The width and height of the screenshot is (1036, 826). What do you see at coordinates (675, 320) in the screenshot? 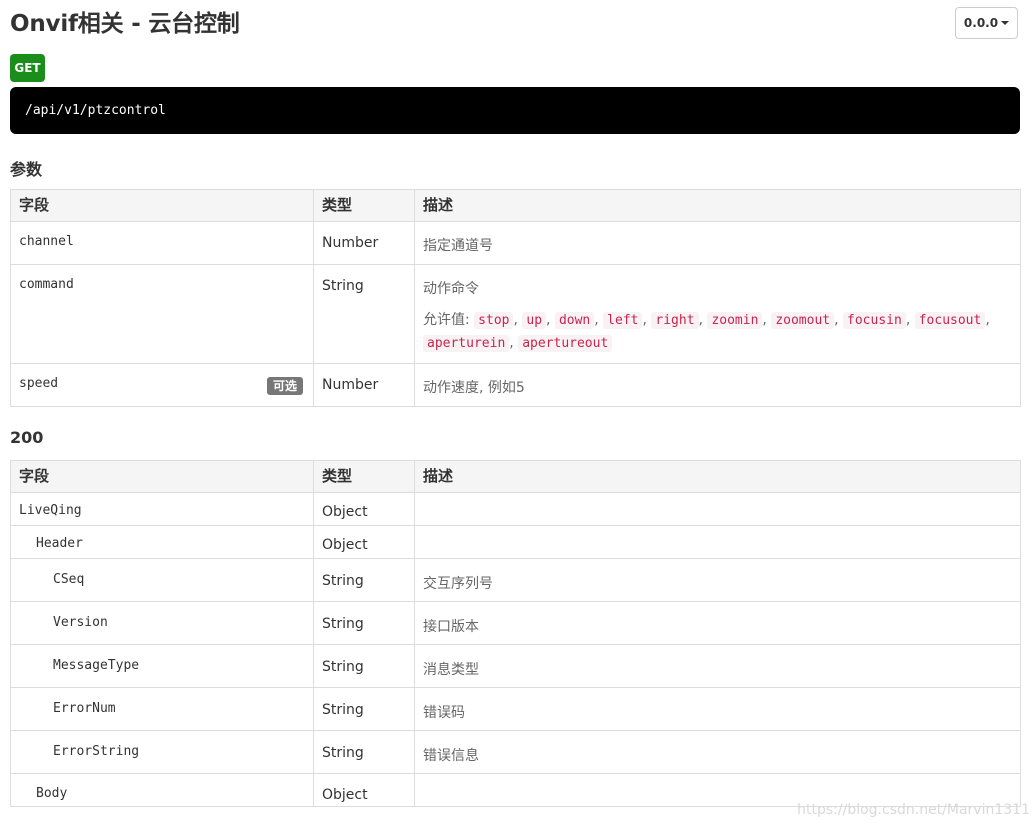
I see `allowed-value: right` at bounding box center [675, 320].